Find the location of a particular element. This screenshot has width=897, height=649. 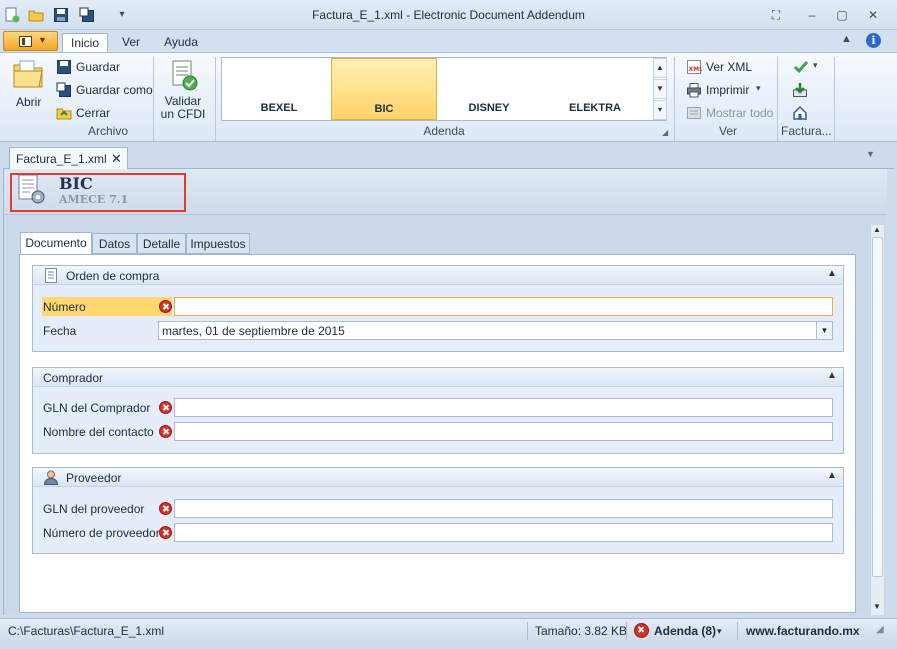

fecha-row: Fecha martes, 01 de septiembre de 2015 ▼ is located at coordinates (438, 331).